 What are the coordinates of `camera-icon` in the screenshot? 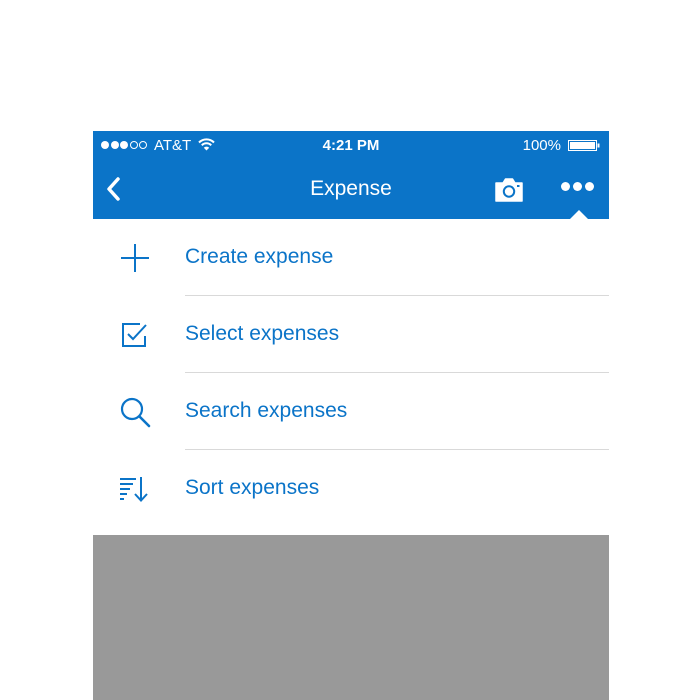 It's located at (509, 190).